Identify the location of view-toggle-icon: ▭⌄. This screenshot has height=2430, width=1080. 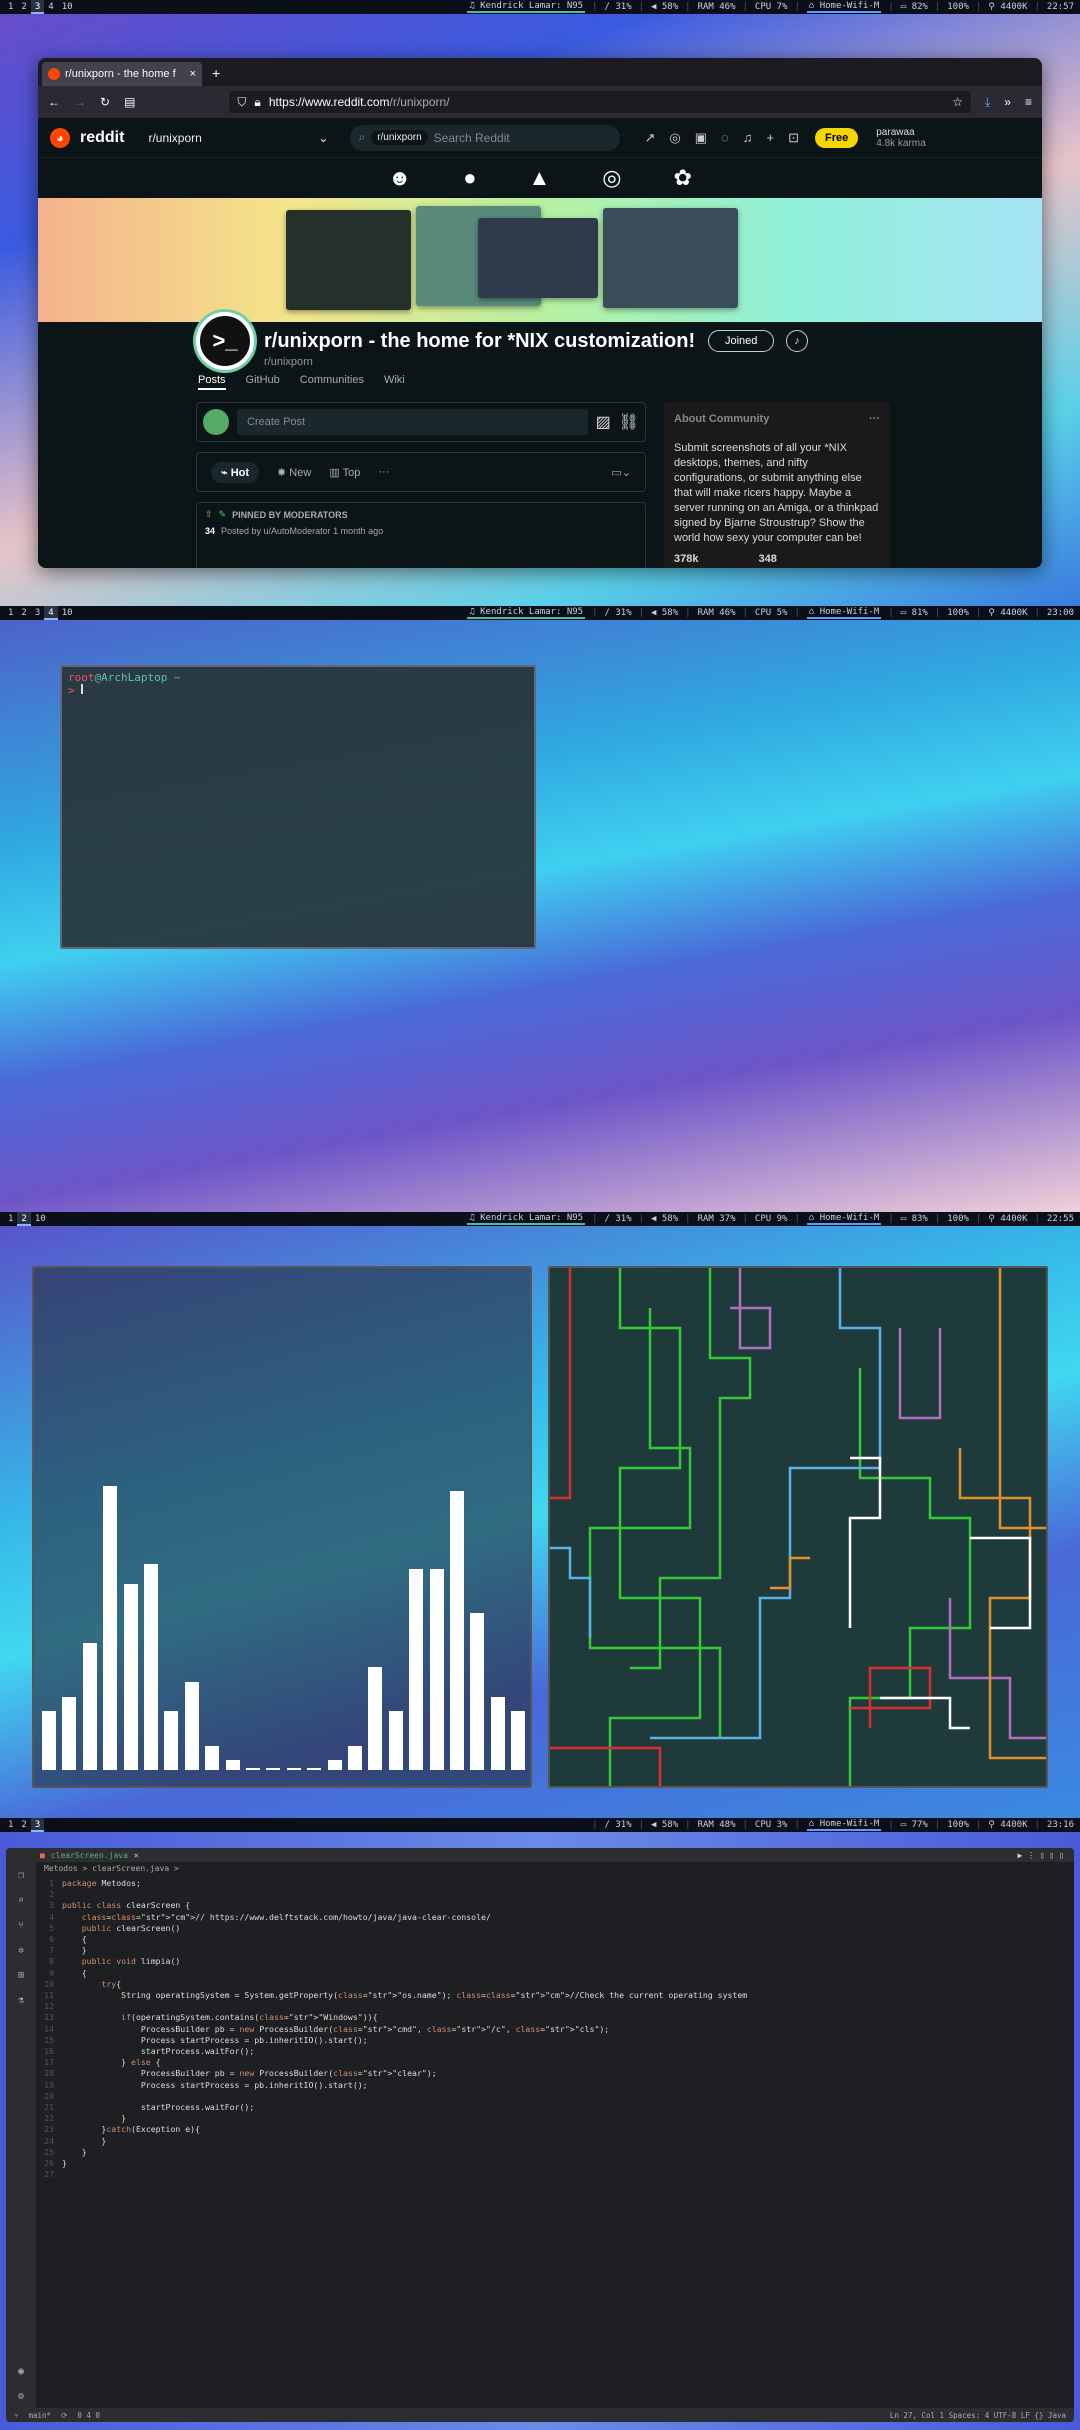
(621, 472).